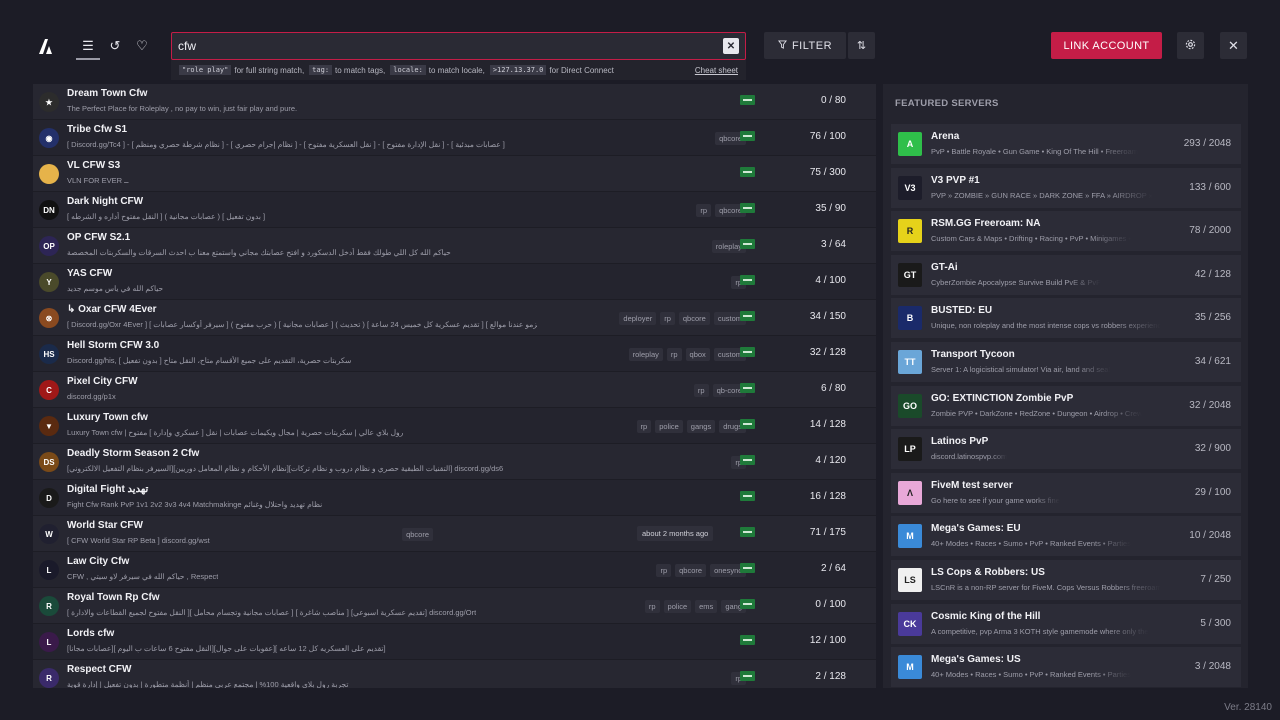  What do you see at coordinates (716, 70) in the screenshot?
I see `cheat-sheet-link: Cheat sheet` at bounding box center [716, 70].